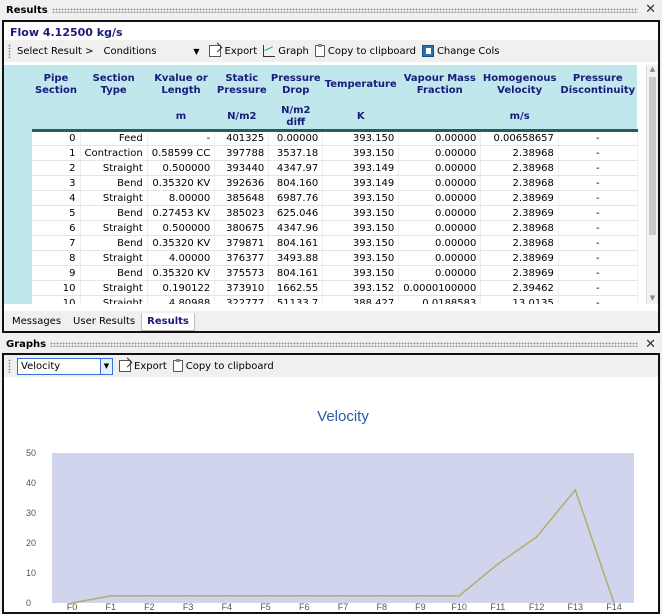 The image size is (662, 614). Describe the element at coordinates (181, 288) in the screenshot. I see `table-cell: 0.190122` at that location.